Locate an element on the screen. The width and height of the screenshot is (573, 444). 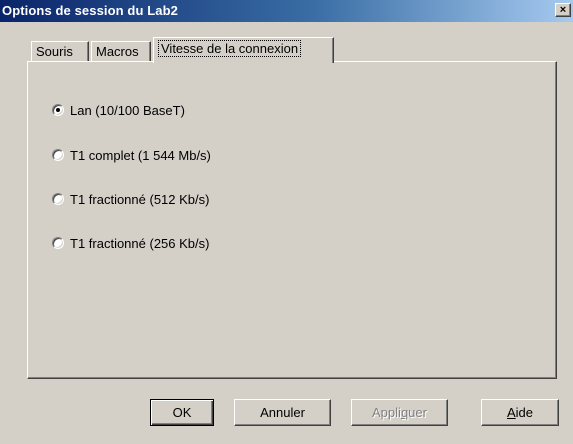
radio-option-label: T1 complet (1 544 Mb/s) is located at coordinates (140, 155).